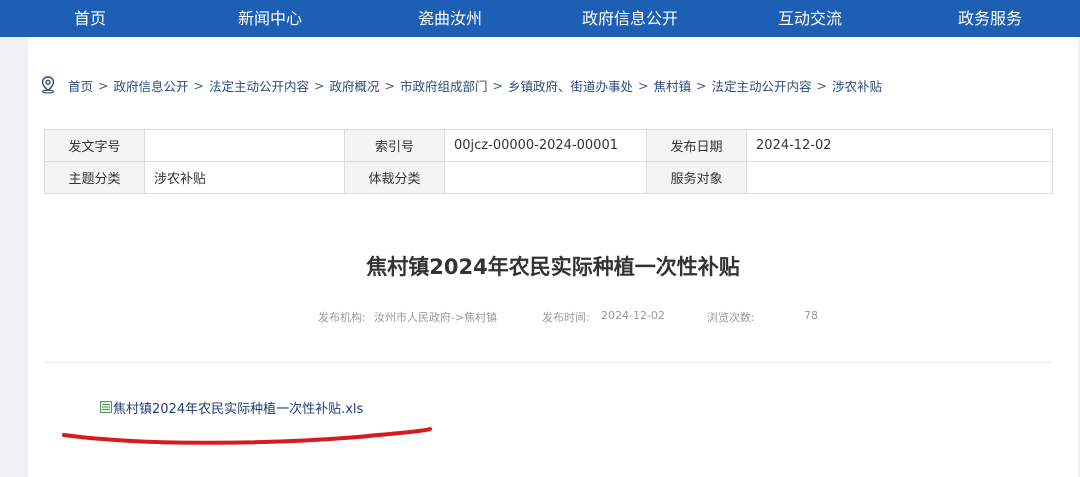  What do you see at coordinates (673, 85) in the screenshot?
I see `breadcrumb-item-jiaocun: 焦村镇` at bounding box center [673, 85].